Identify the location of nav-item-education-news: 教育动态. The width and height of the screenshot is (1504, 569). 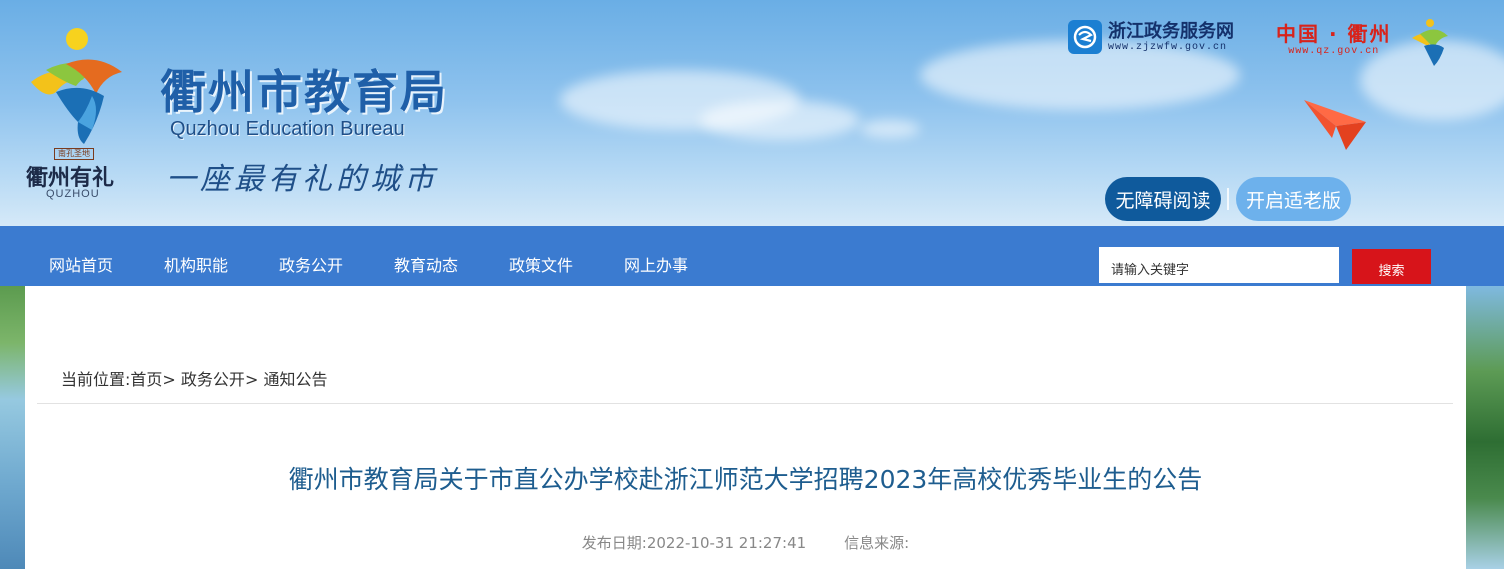
(426, 256).